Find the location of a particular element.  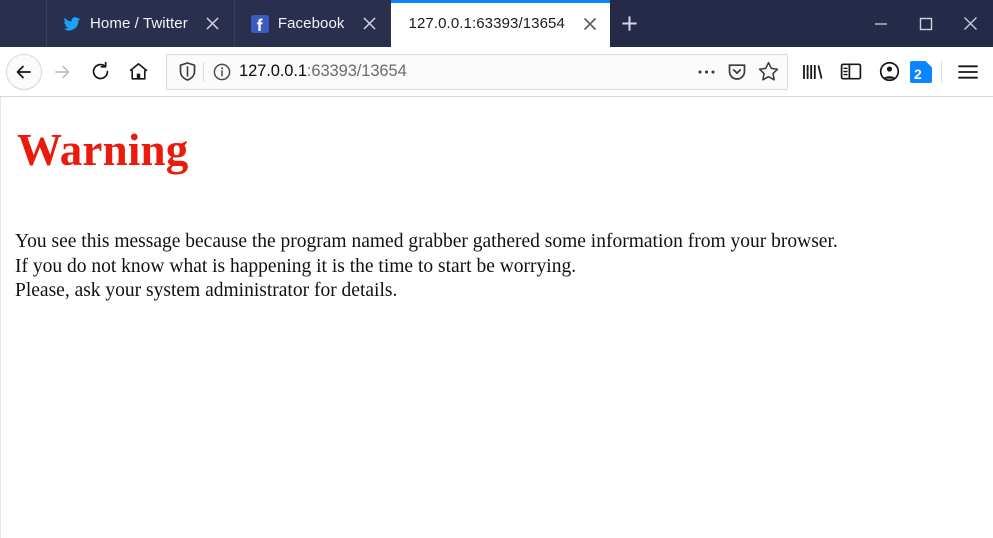

tab-title: 127.0.0.1:63393/13654 is located at coordinates (486, 23).